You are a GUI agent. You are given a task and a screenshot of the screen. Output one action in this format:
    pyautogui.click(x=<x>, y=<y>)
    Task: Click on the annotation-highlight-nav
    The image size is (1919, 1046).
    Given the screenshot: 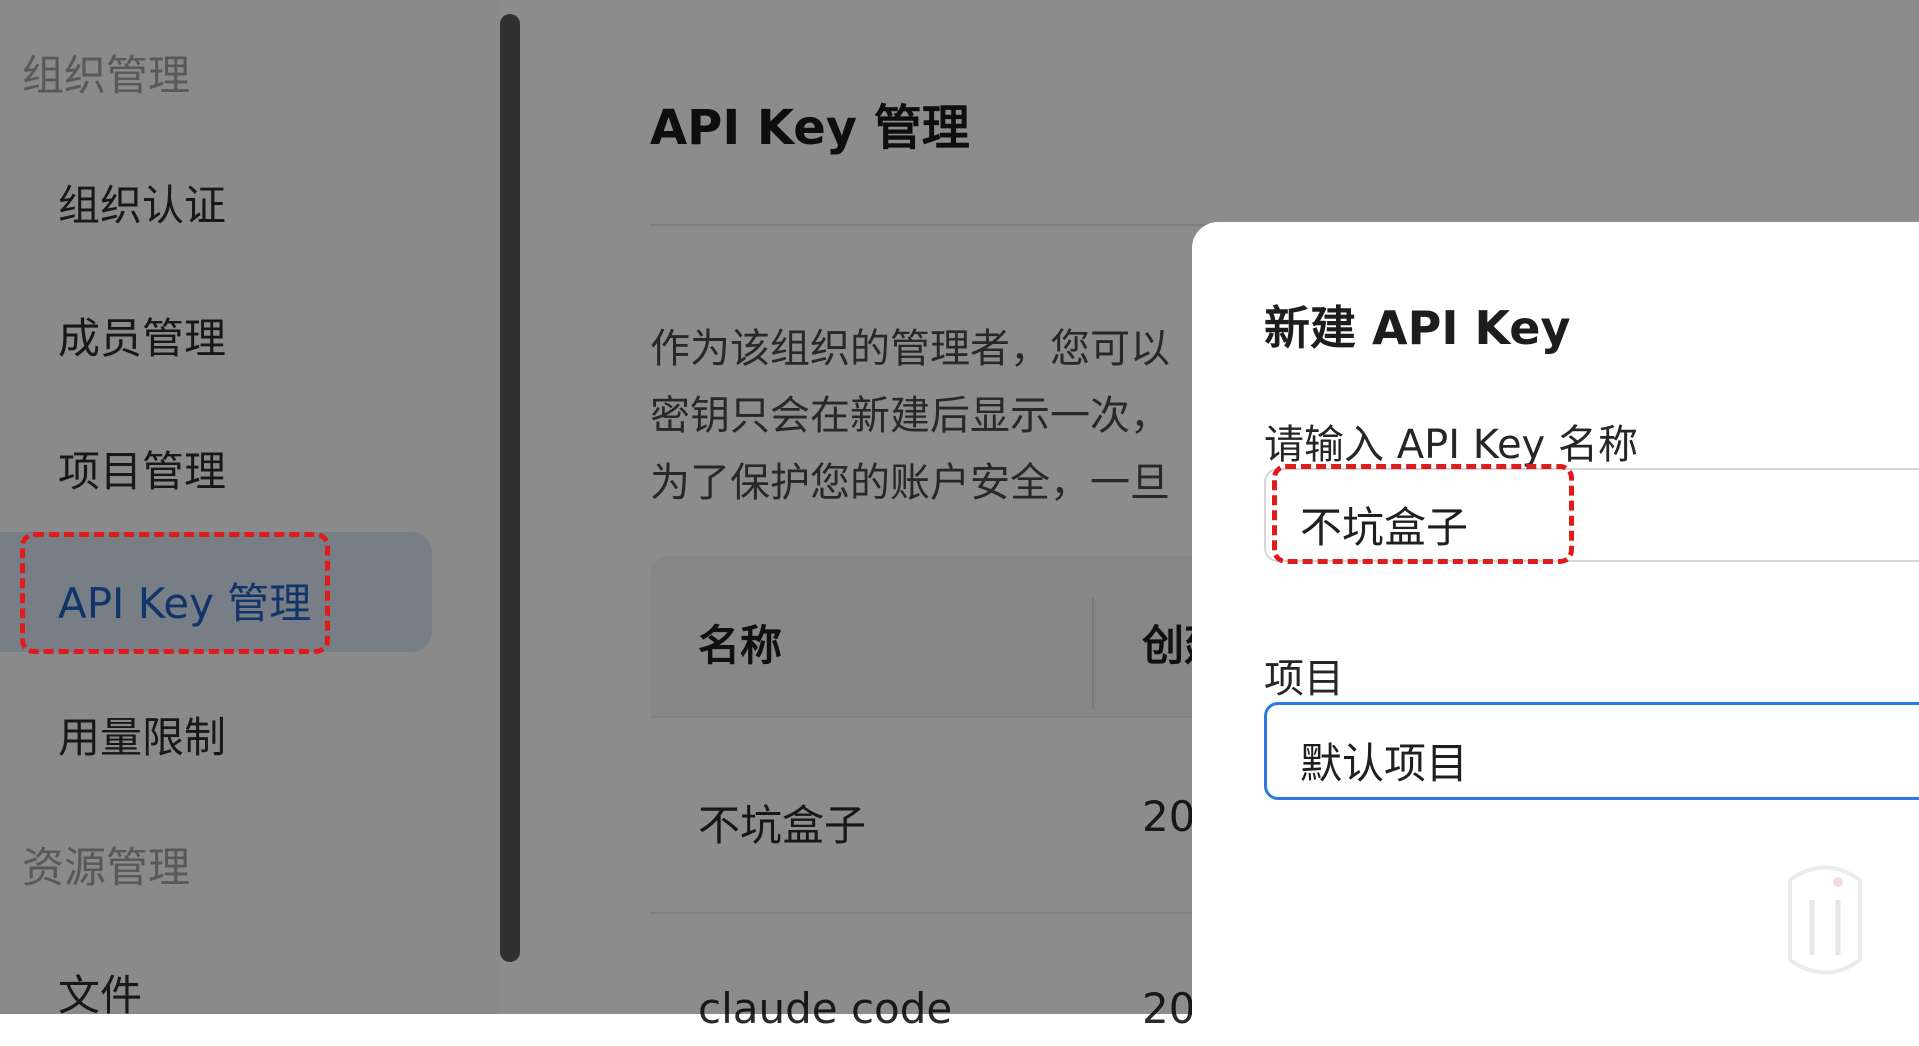 What is the action you would take?
    pyautogui.click(x=175, y=593)
    